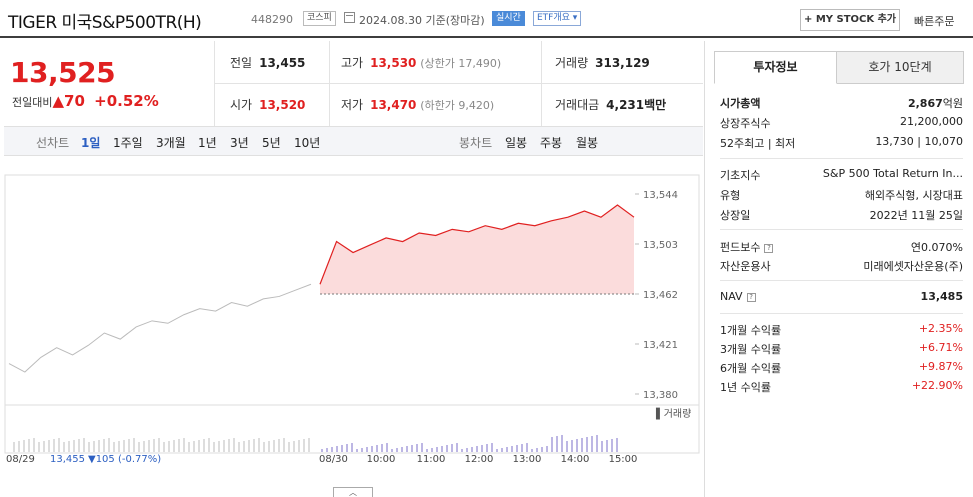 The width and height of the screenshot is (973, 497). Describe the element at coordinates (900, 67) in the screenshot. I see `tab-orderbook: 호가 10단계` at that location.